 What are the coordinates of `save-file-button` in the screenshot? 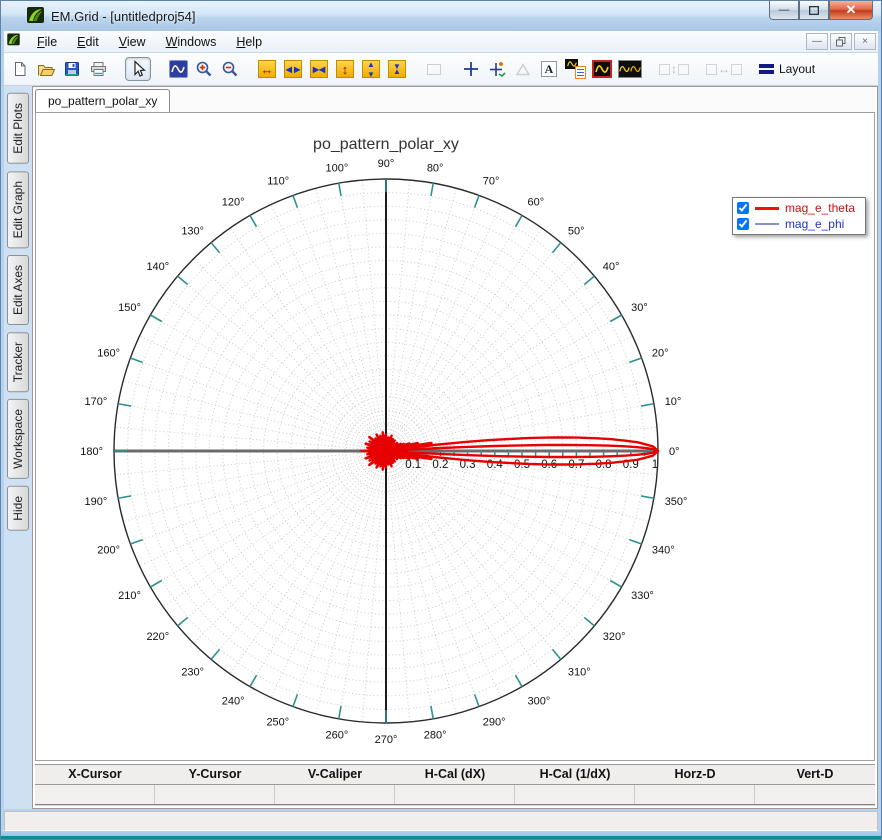 It's located at (72, 69).